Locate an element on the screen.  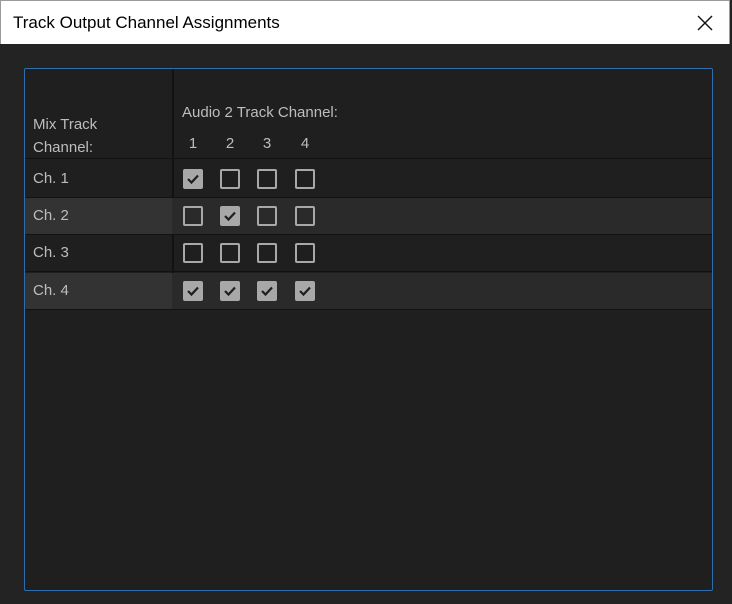
row-label-cell: Ch. 1 is located at coordinates (98, 179).